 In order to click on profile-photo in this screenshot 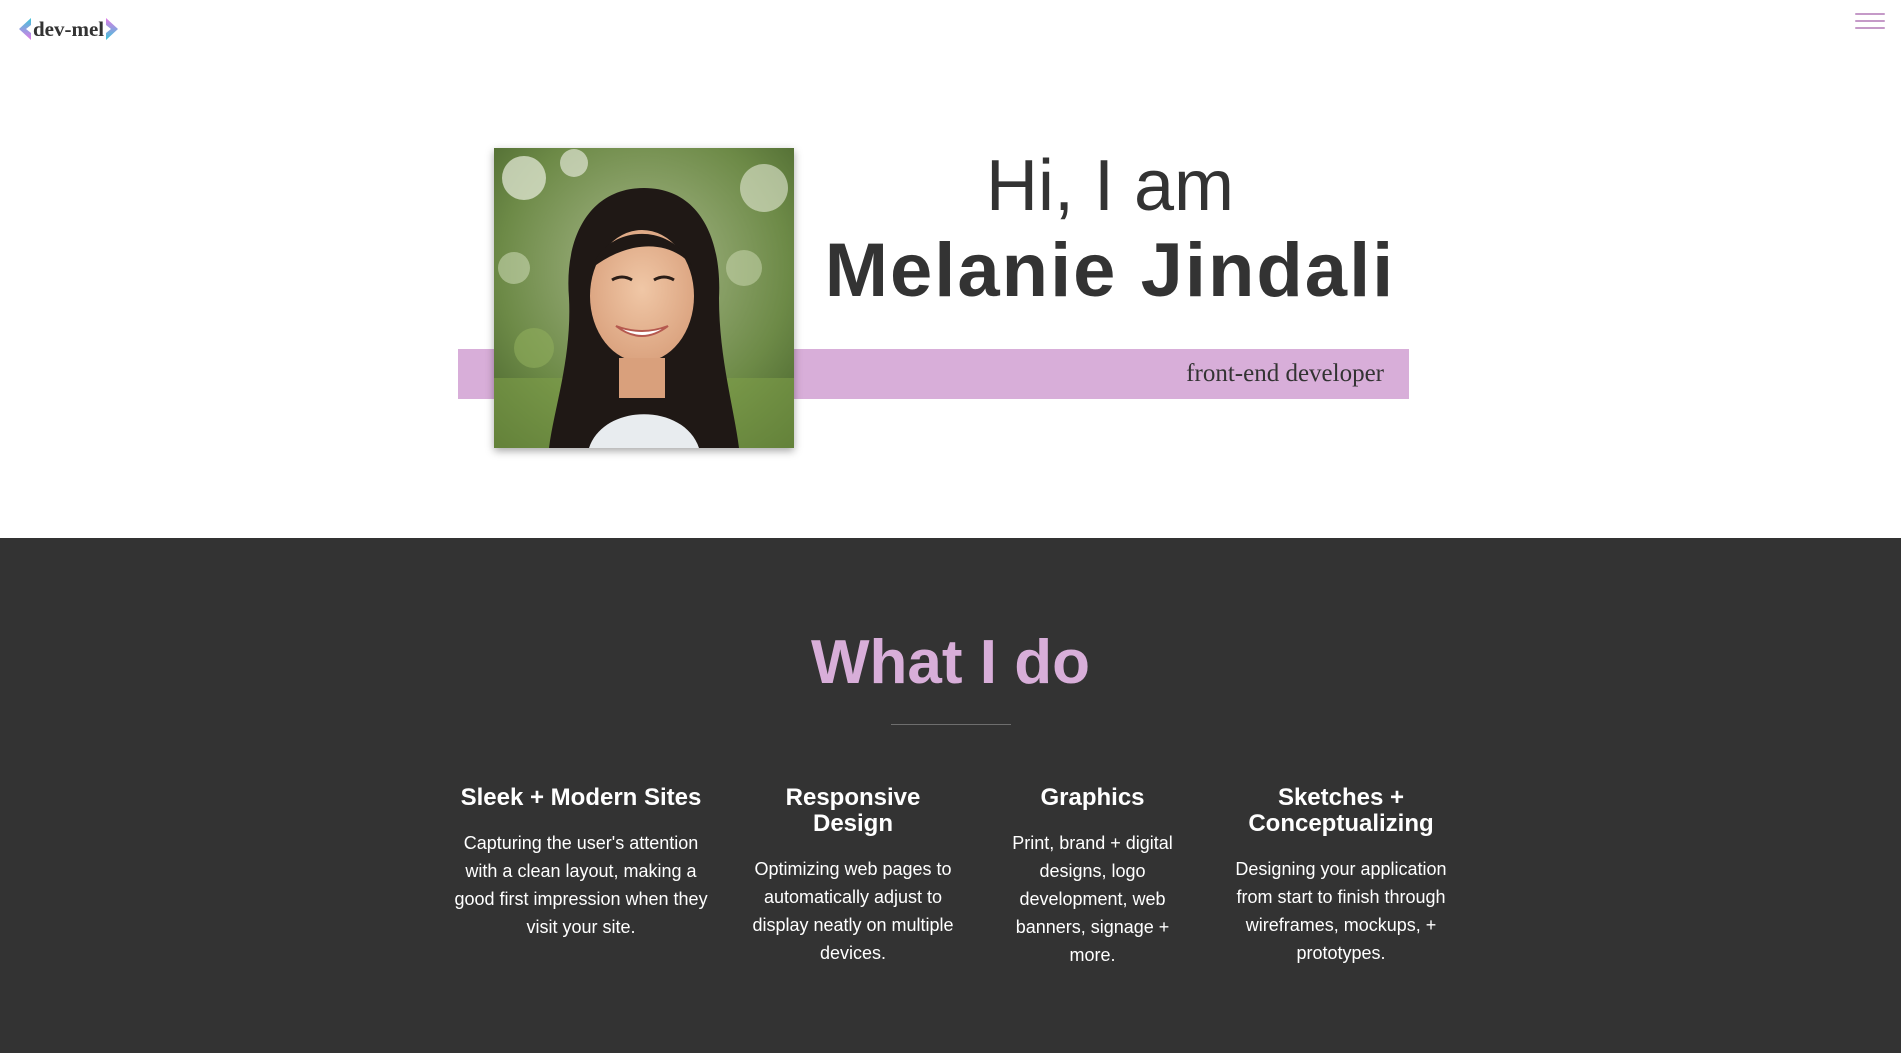, I will do `click(644, 298)`.